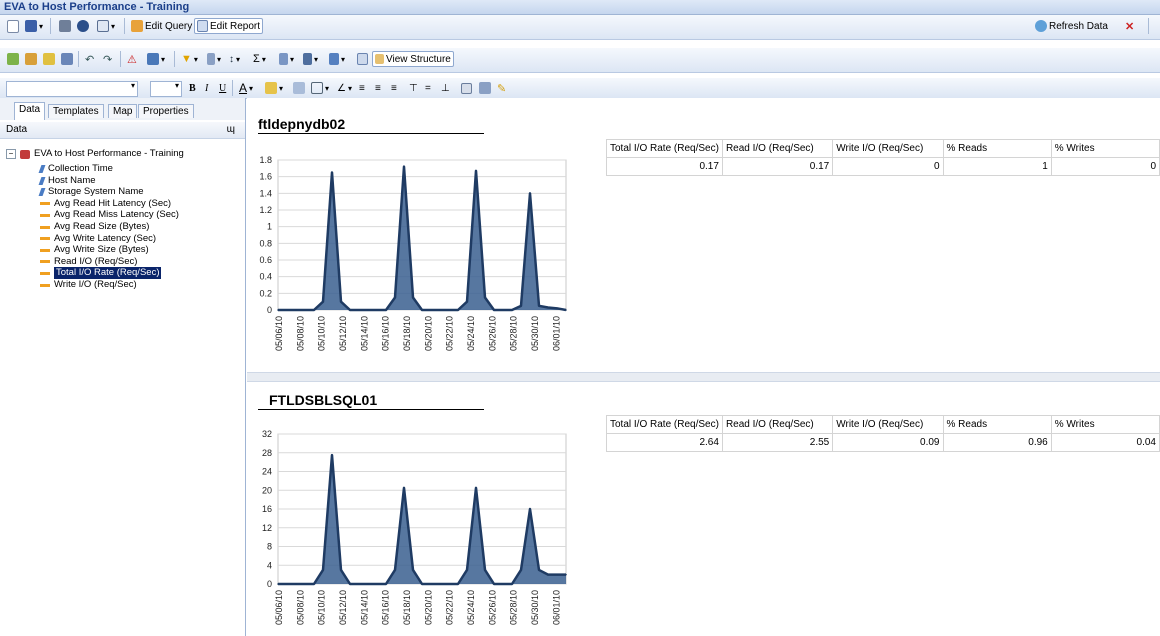 This screenshot has width=1160, height=636. Describe the element at coordinates (30, 111) in the screenshot. I see `tab-data: Data` at that location.